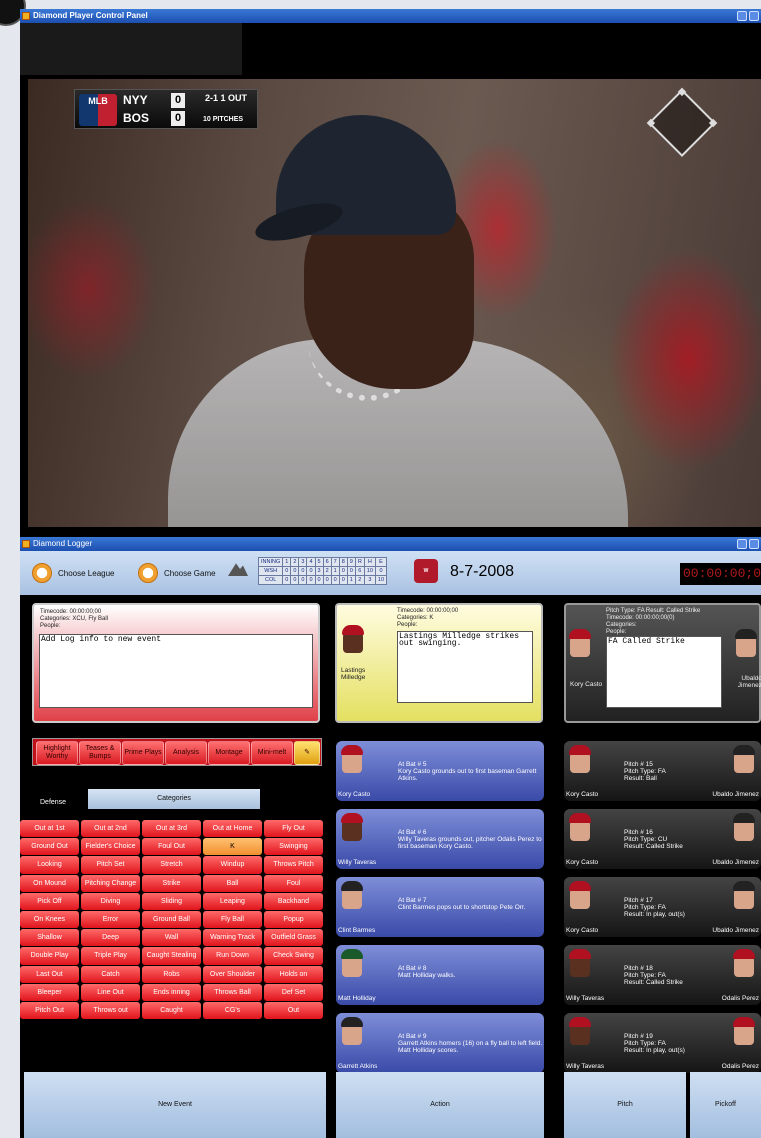 Image resolution: width=761 pixels, height=1138 pixels. Describe the element at coordinates (232, 1010) in the screenshot. I see `category-button: CG's` at that location.